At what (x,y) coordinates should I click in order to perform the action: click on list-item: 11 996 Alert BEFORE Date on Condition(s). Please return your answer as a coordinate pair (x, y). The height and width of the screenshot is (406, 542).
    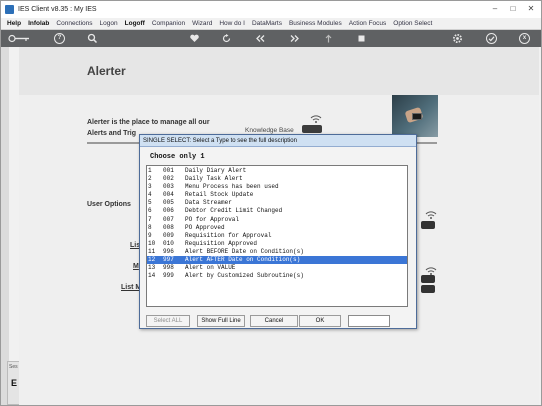
    Looking at the image, I should click on (277, 252).